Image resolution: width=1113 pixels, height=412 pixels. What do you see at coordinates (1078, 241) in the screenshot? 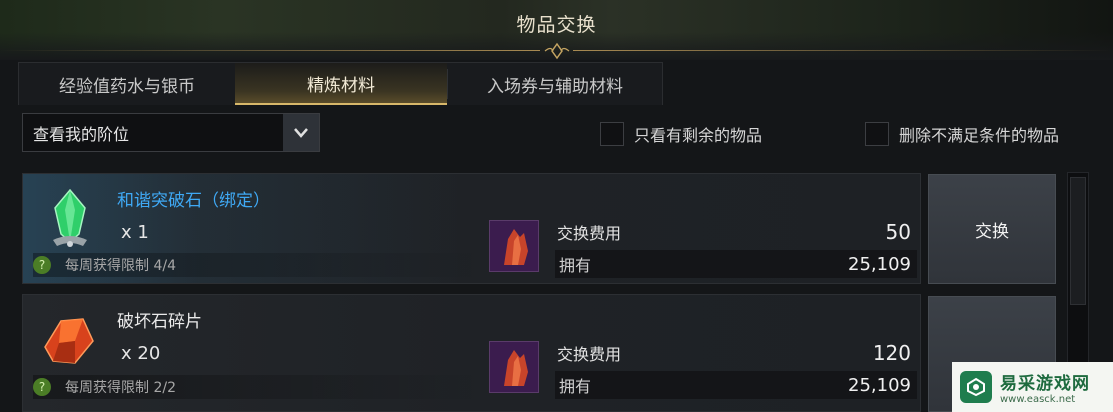
I see `scroll-thumb` at bounding box center [1078, 241].